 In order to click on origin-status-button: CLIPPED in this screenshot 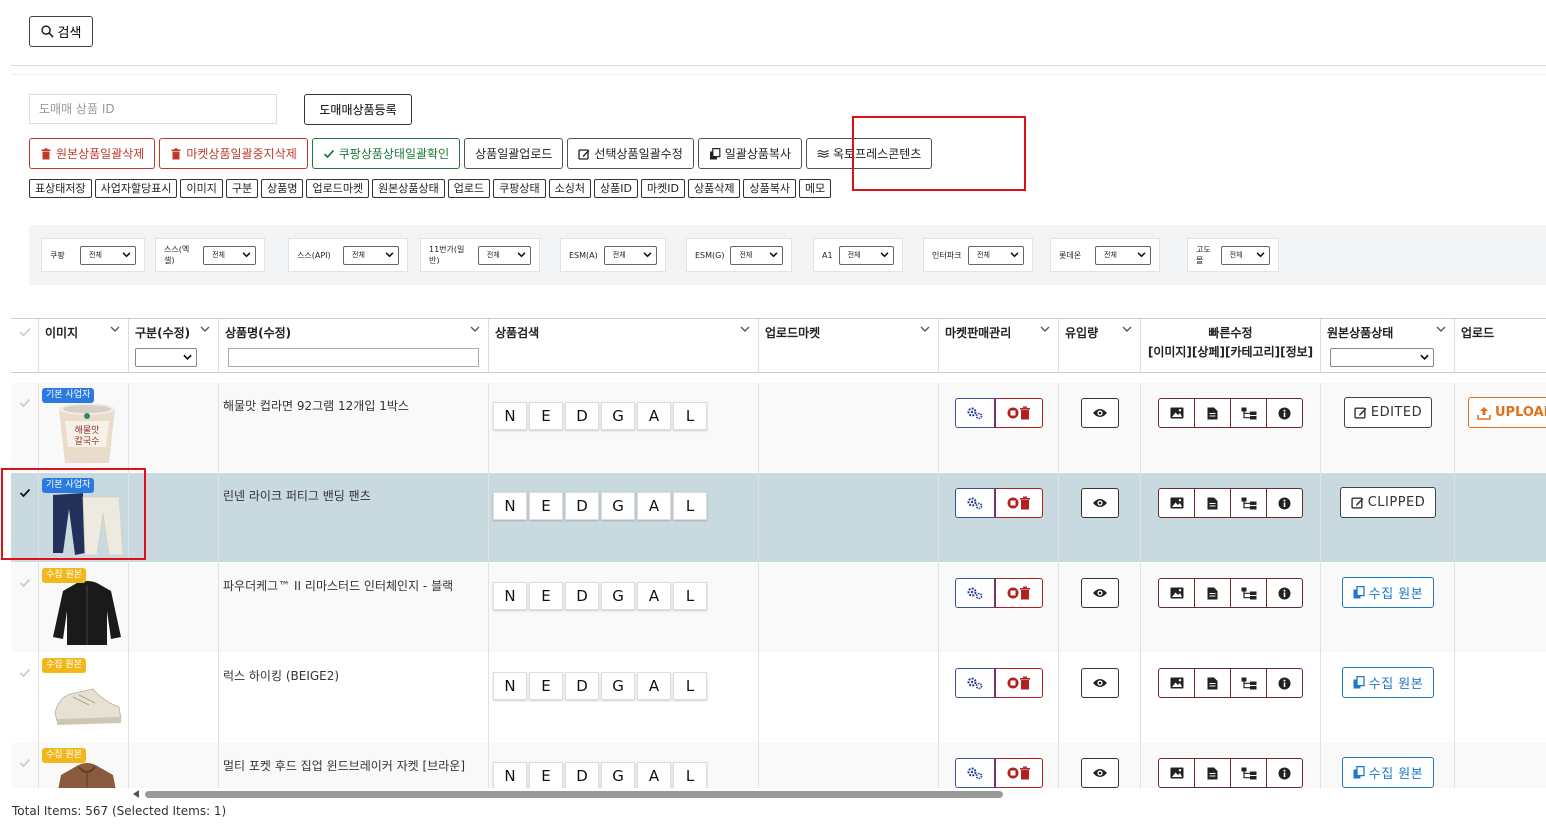, I will do `click(1388, 502)`.